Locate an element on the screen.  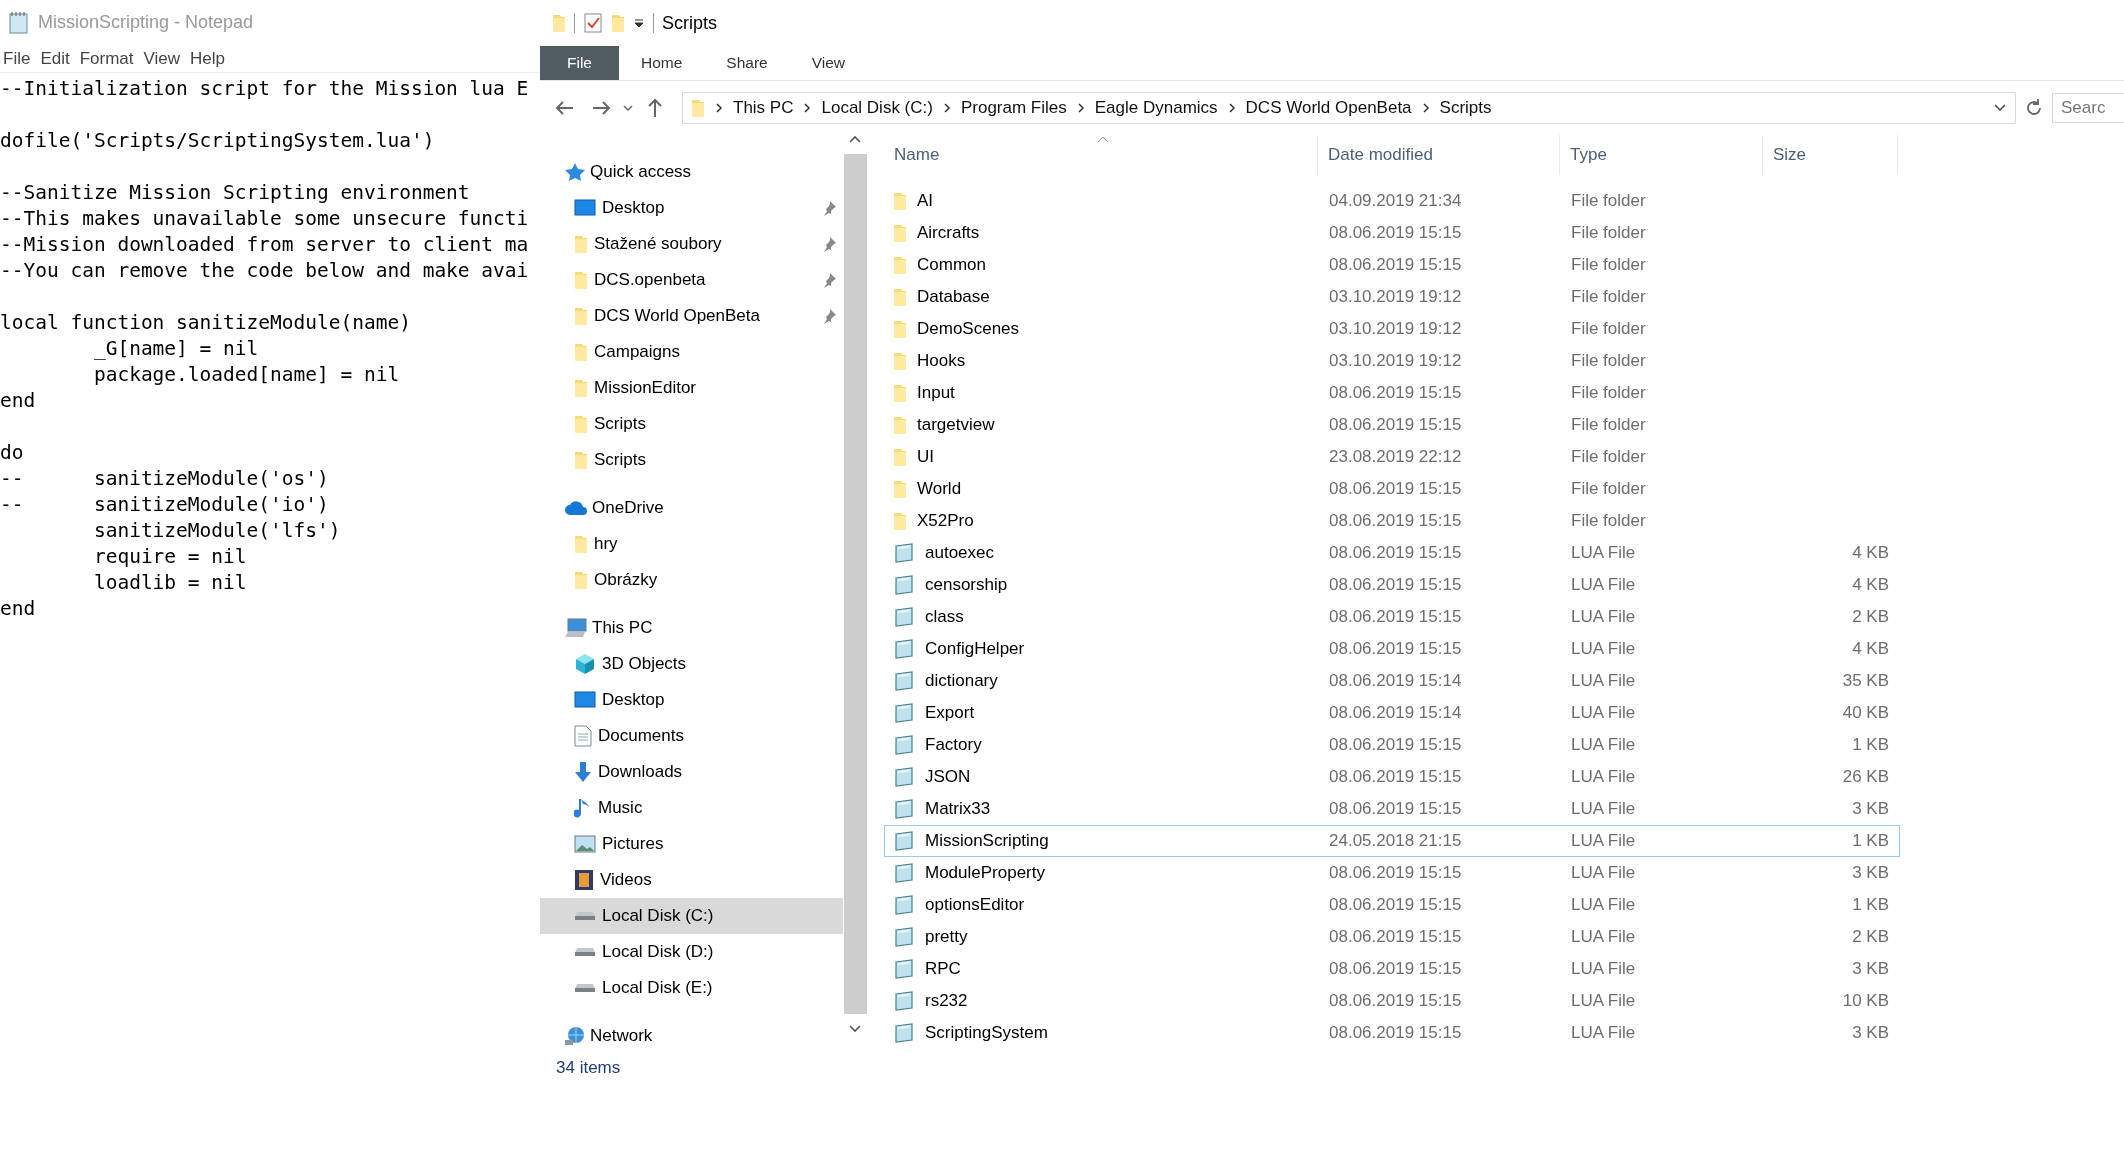
nav-item: DCS.openbeta is located at coordinates (691, 280).